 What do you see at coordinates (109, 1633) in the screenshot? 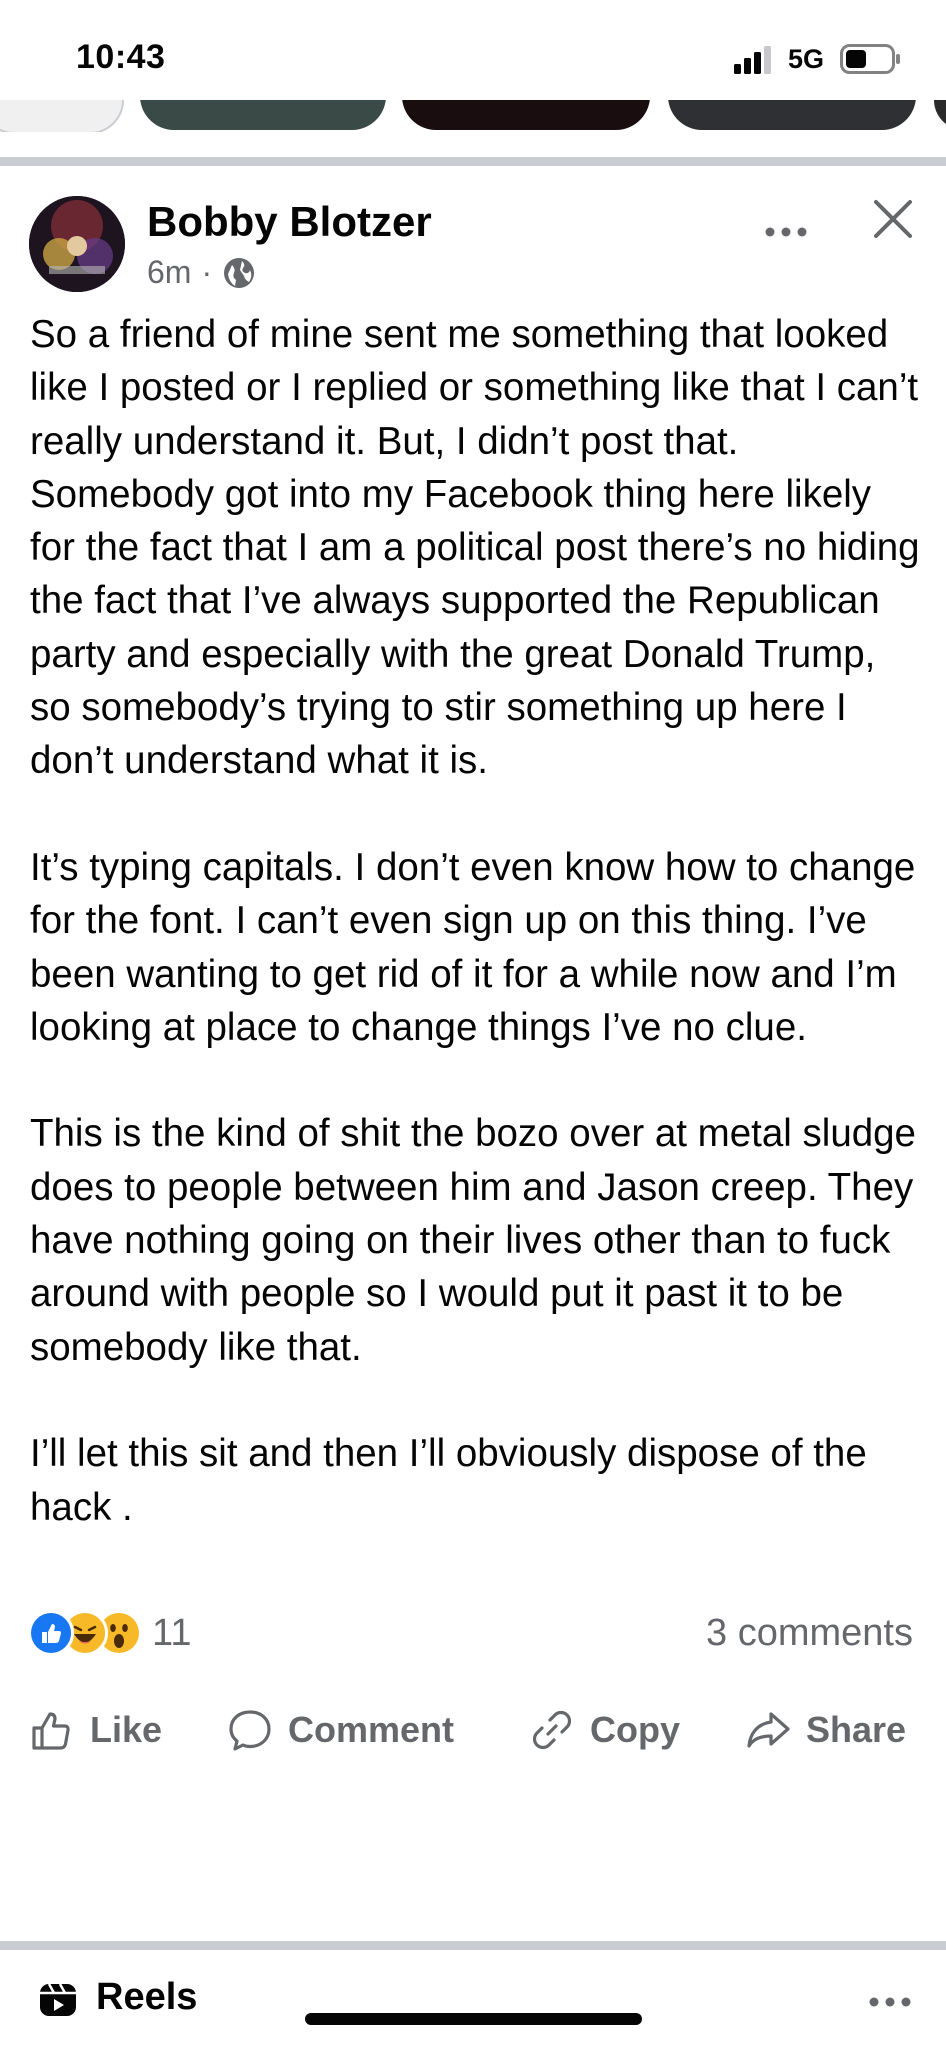
I see `reactions-summary: 11` at bounding box center [109, 1633].